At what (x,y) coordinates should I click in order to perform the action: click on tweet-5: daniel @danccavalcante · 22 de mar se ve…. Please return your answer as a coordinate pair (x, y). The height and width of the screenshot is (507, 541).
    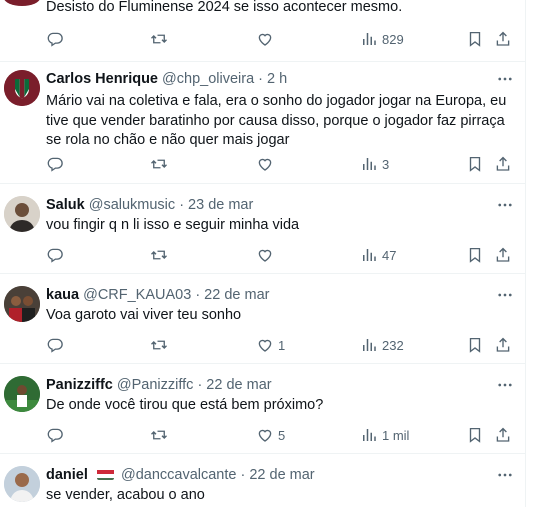
    Looking at the image, I should click on (262, 480).